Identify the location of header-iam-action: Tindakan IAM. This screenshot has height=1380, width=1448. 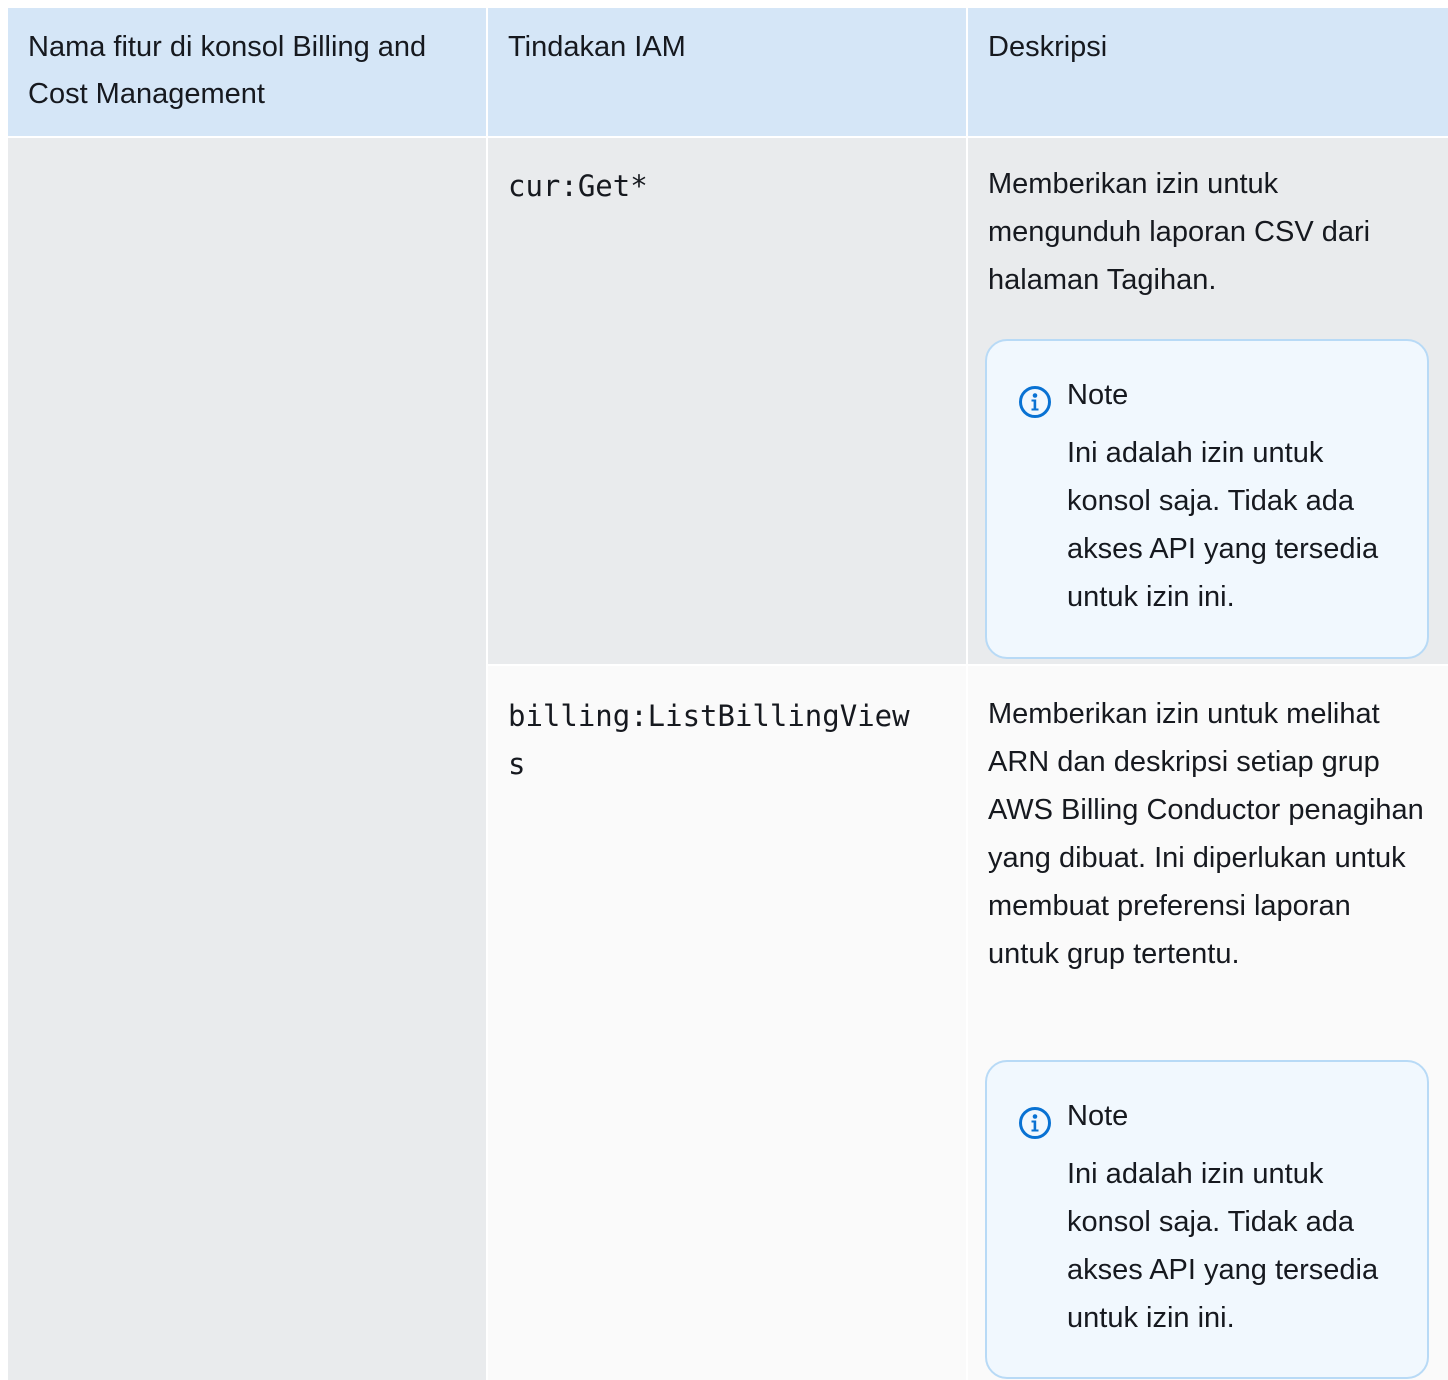
(727, 72).